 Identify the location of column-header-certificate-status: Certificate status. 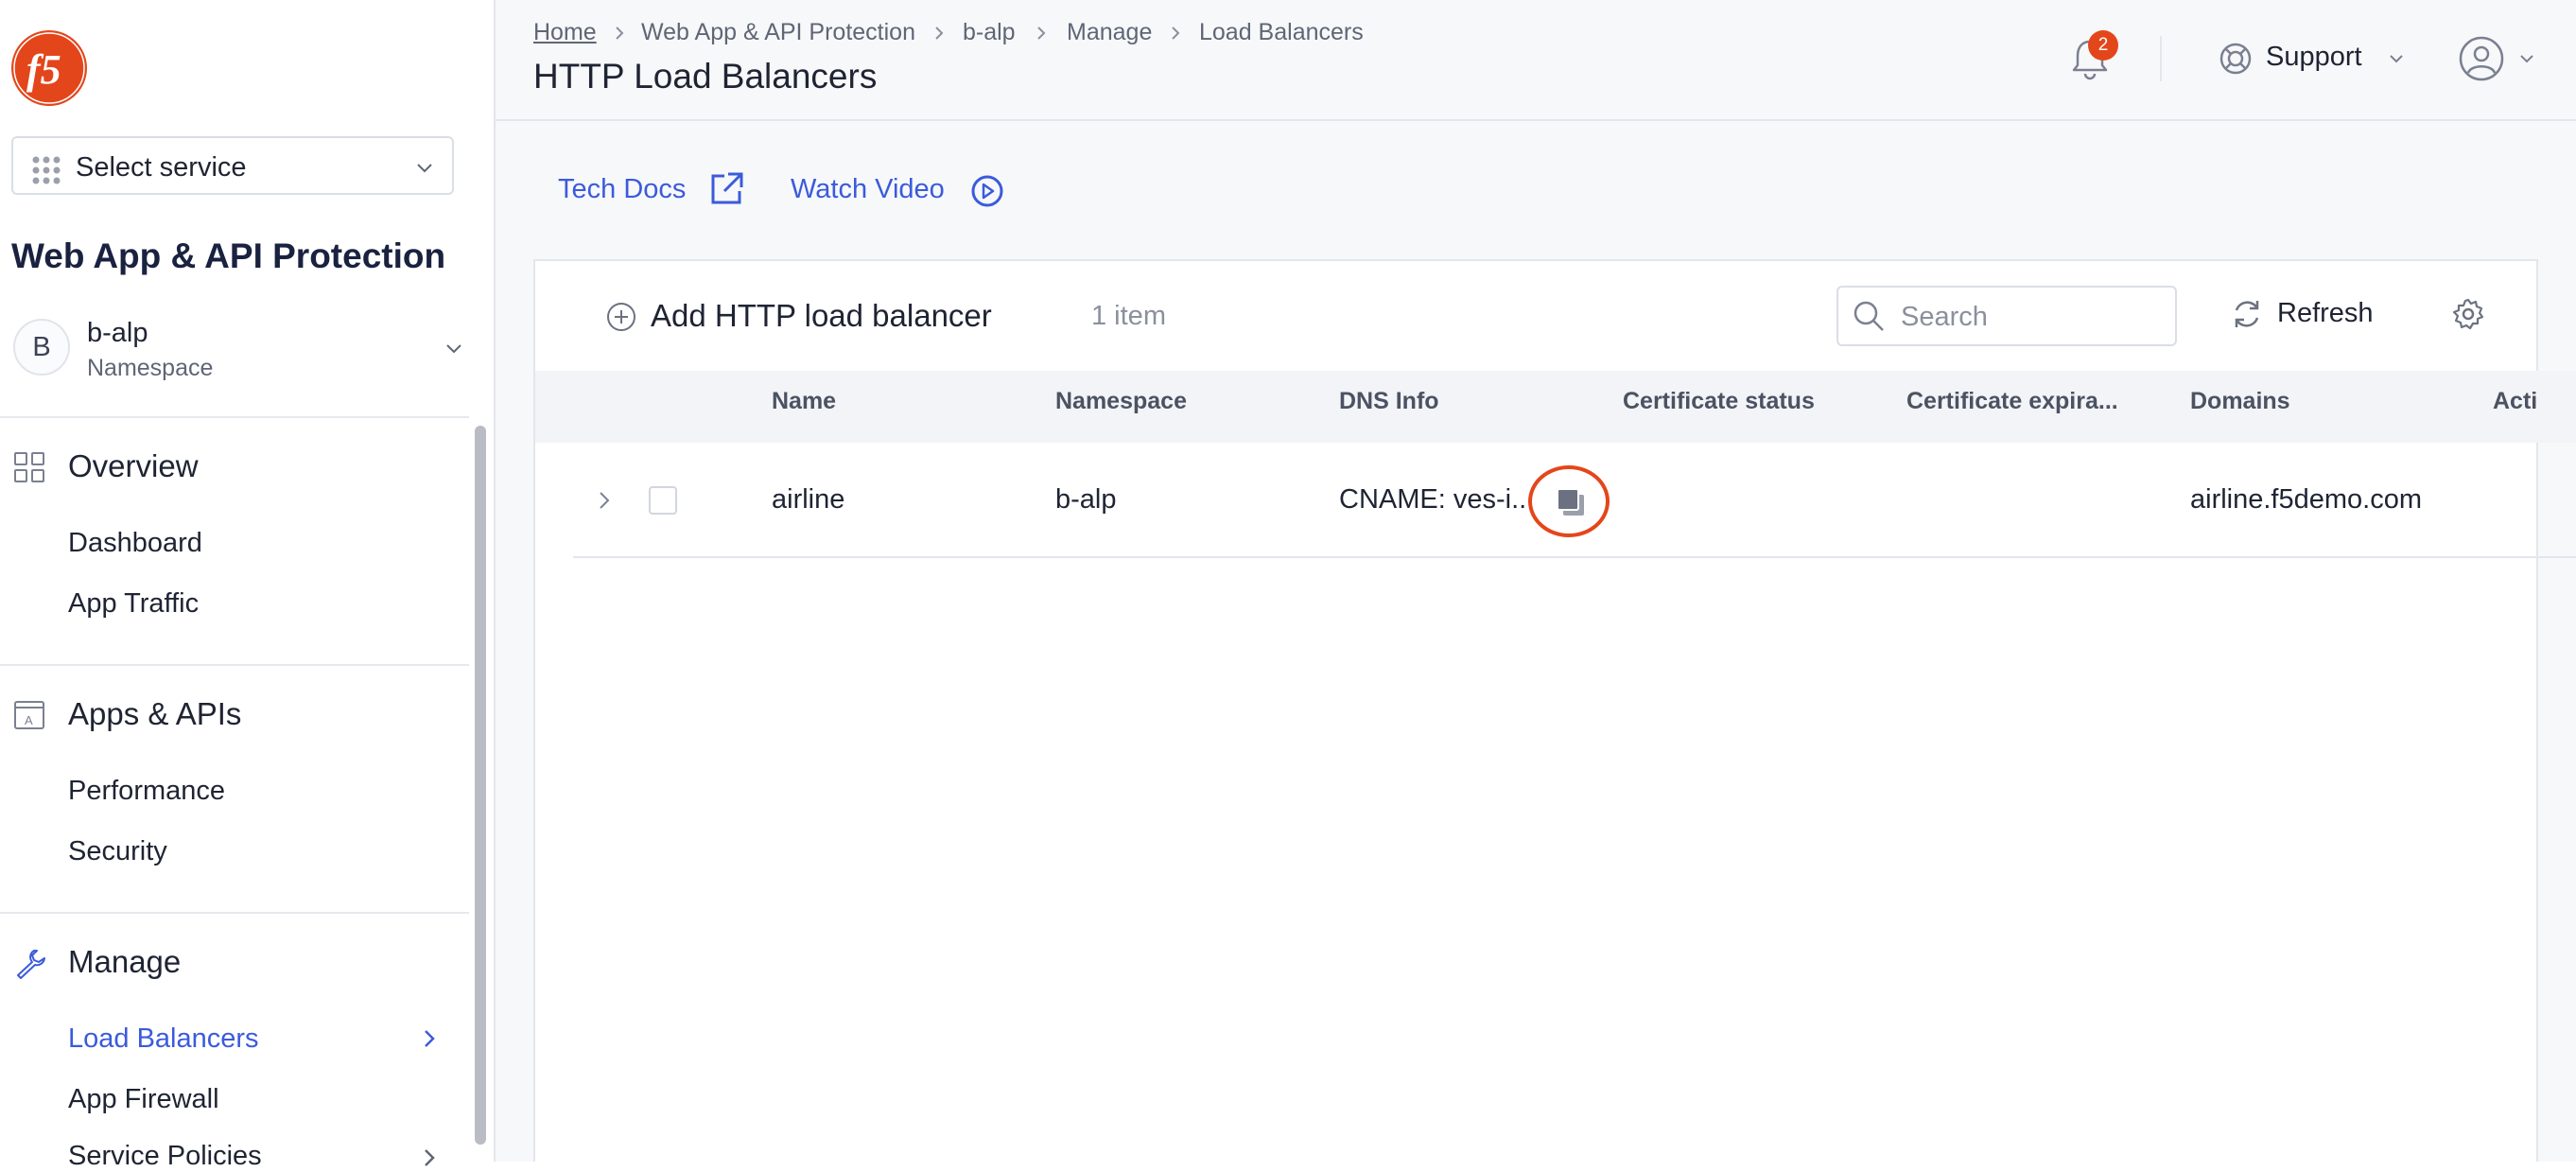
(1719, 401).